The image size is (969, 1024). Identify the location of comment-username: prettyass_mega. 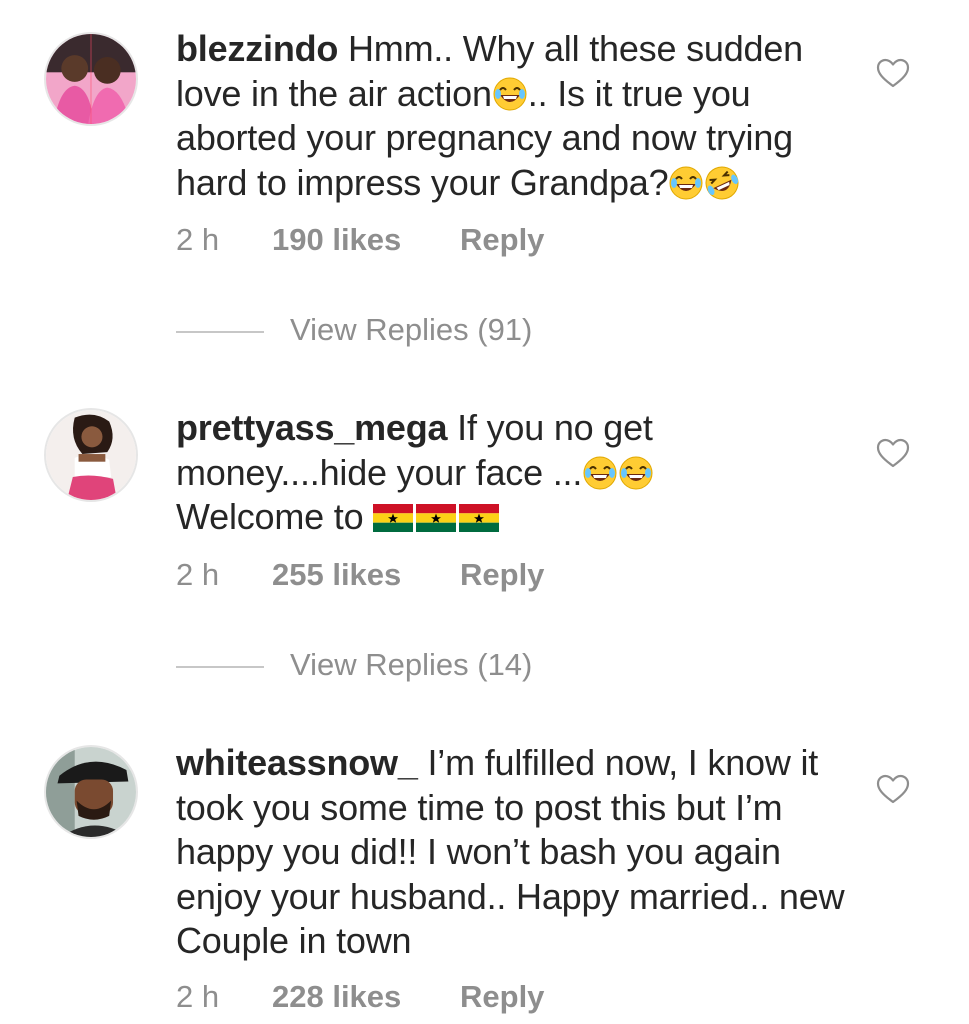
(312, 427).